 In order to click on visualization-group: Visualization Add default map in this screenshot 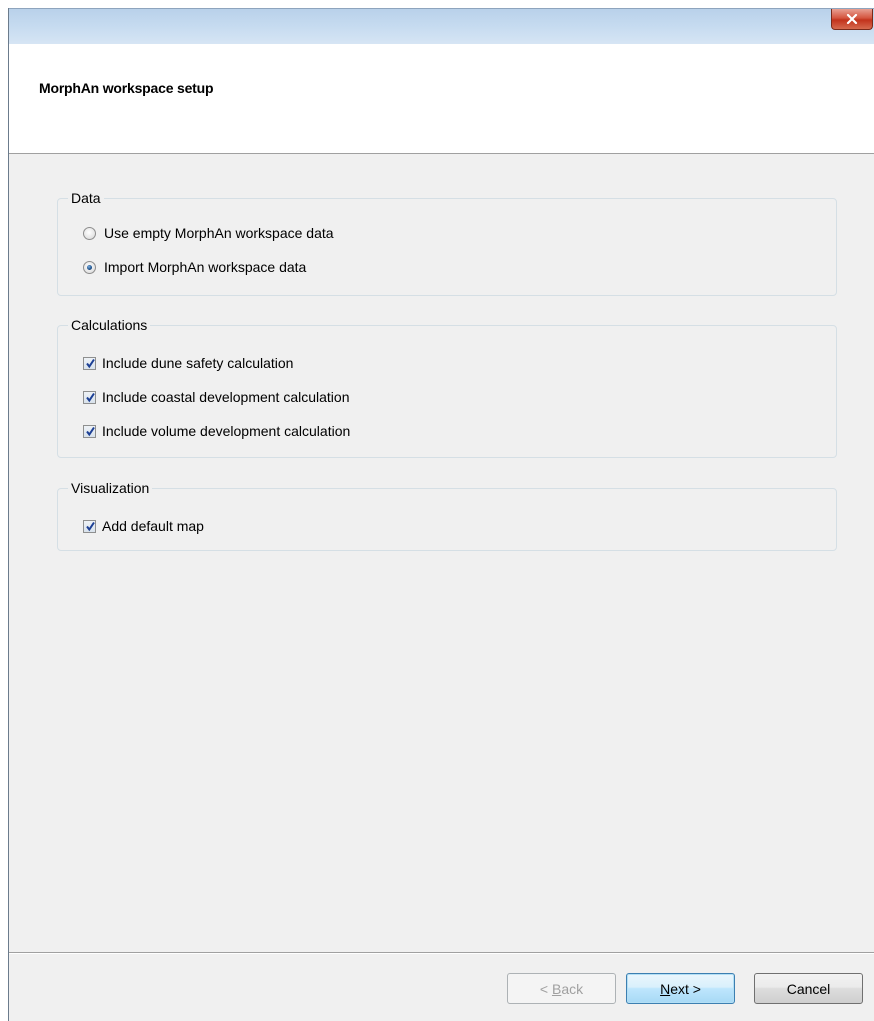, I will do `click(447, 515)`.